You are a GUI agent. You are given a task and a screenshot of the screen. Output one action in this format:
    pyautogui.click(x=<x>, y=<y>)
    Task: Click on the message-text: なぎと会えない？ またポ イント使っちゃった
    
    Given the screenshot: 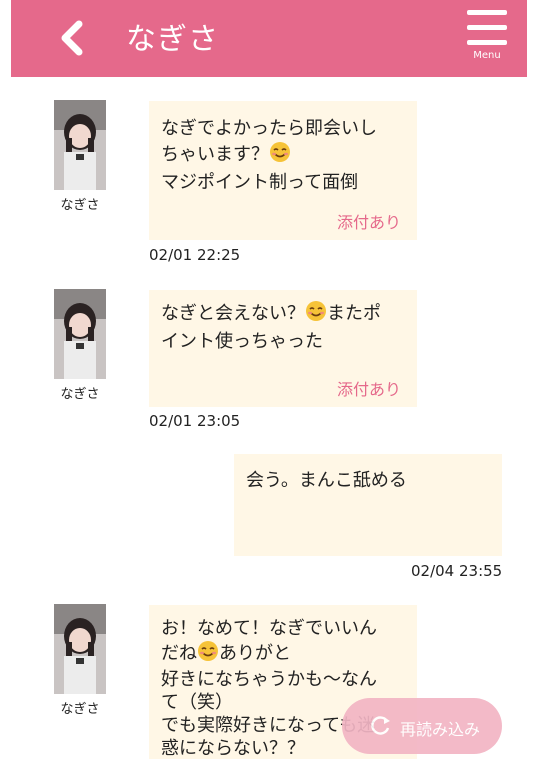 What is the action you would take?
    pyautogui.click(x=271, y=327)
    